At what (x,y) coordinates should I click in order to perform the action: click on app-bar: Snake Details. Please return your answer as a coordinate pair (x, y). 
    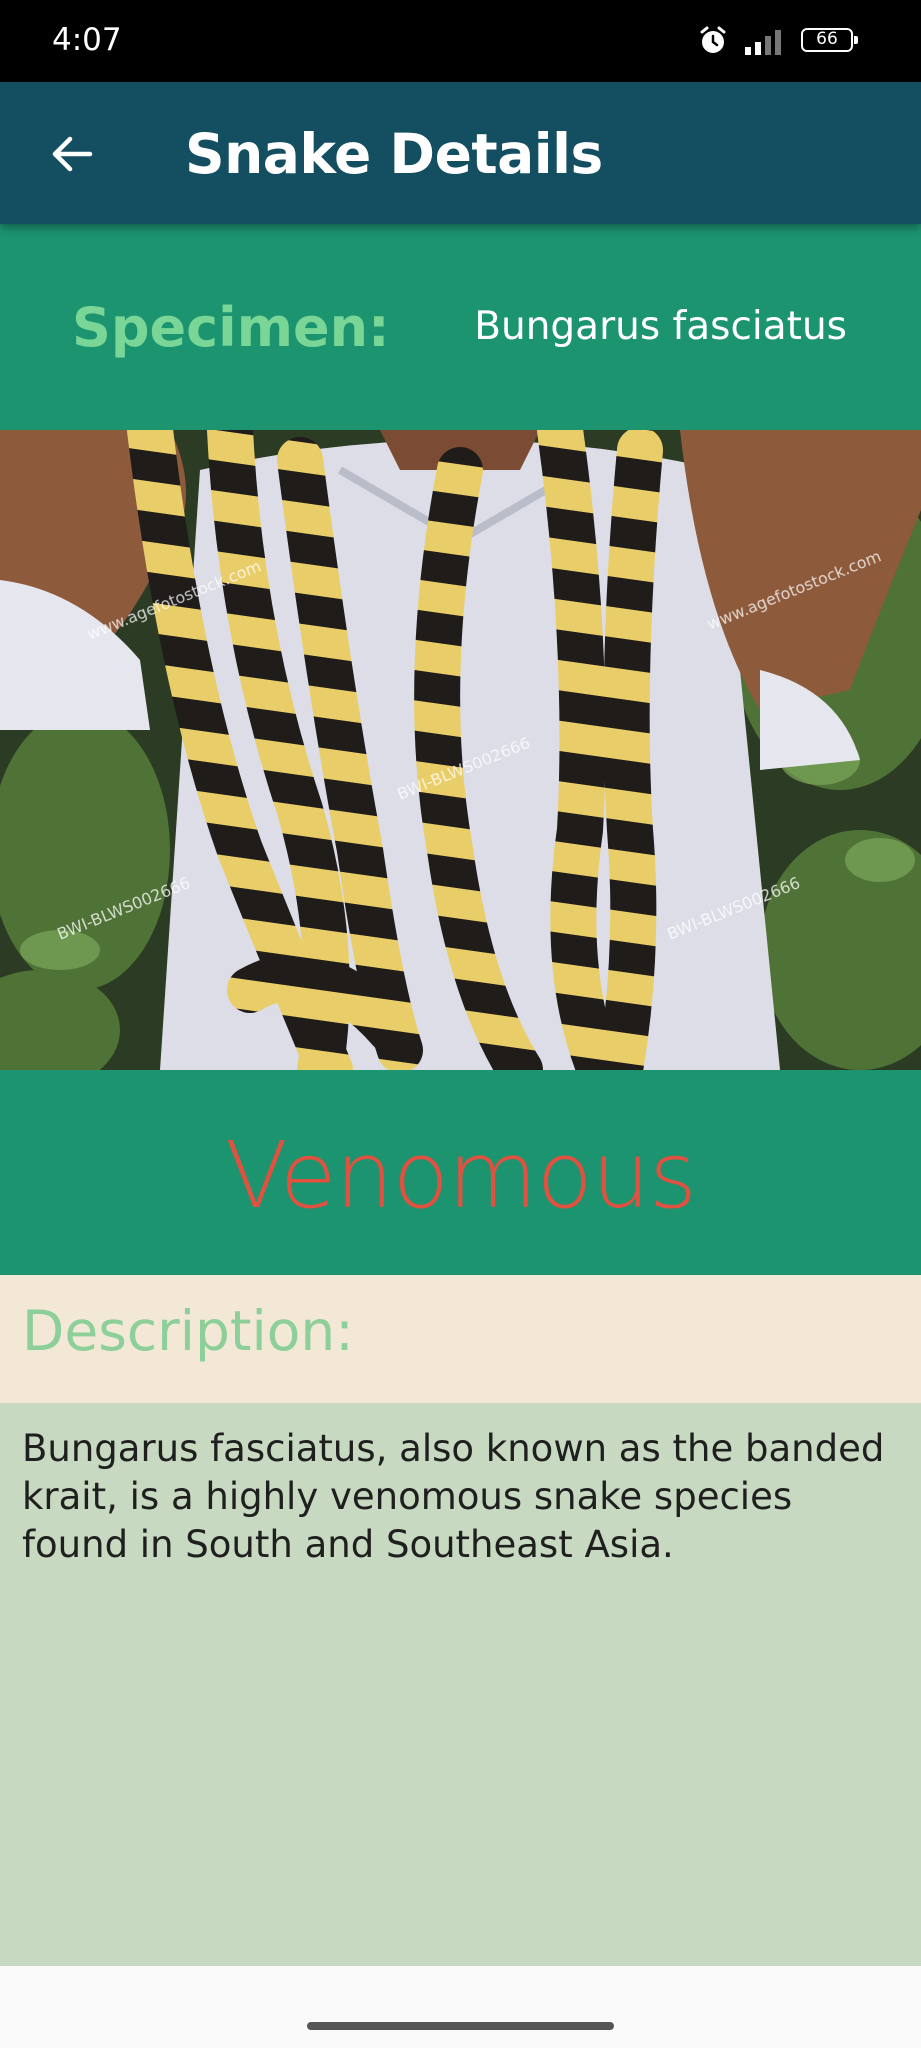
    Looking at the image, I should click on (460, 153).